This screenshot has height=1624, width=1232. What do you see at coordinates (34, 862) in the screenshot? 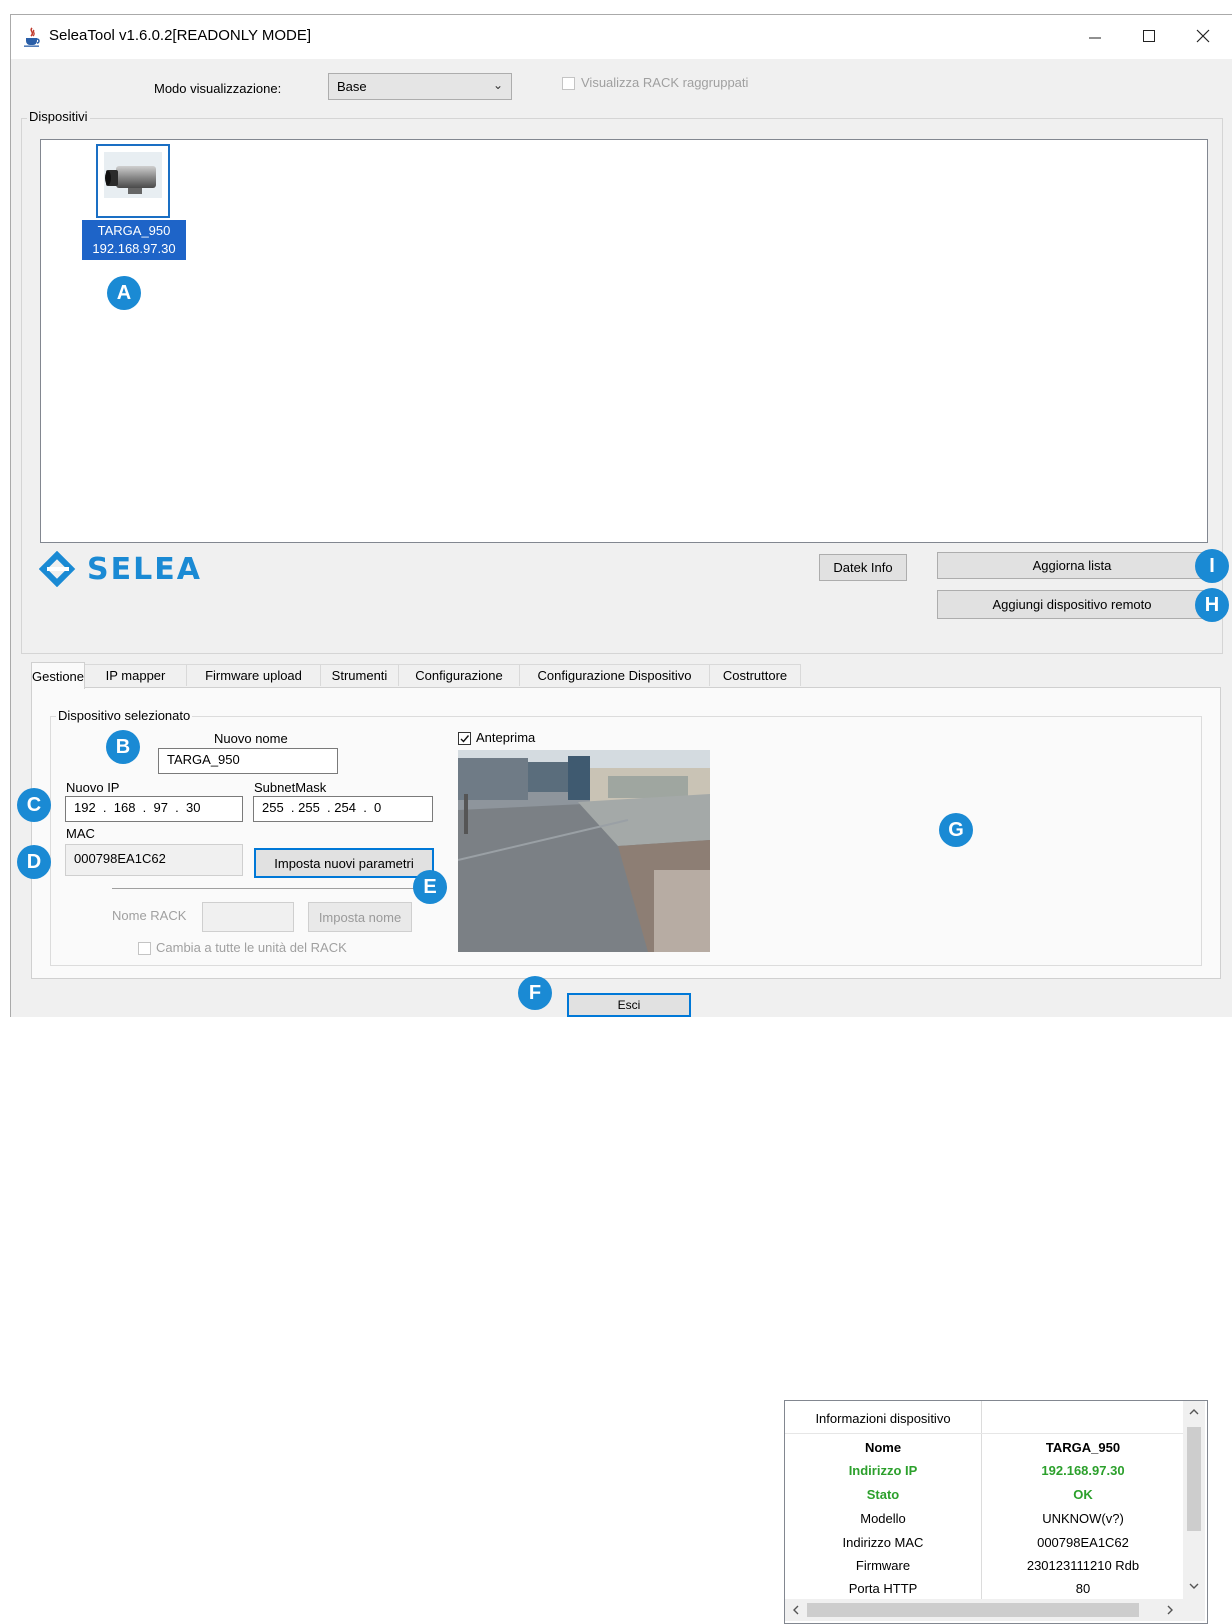
I see `annotation-badge-d: D` at bounding box center [34, 862].